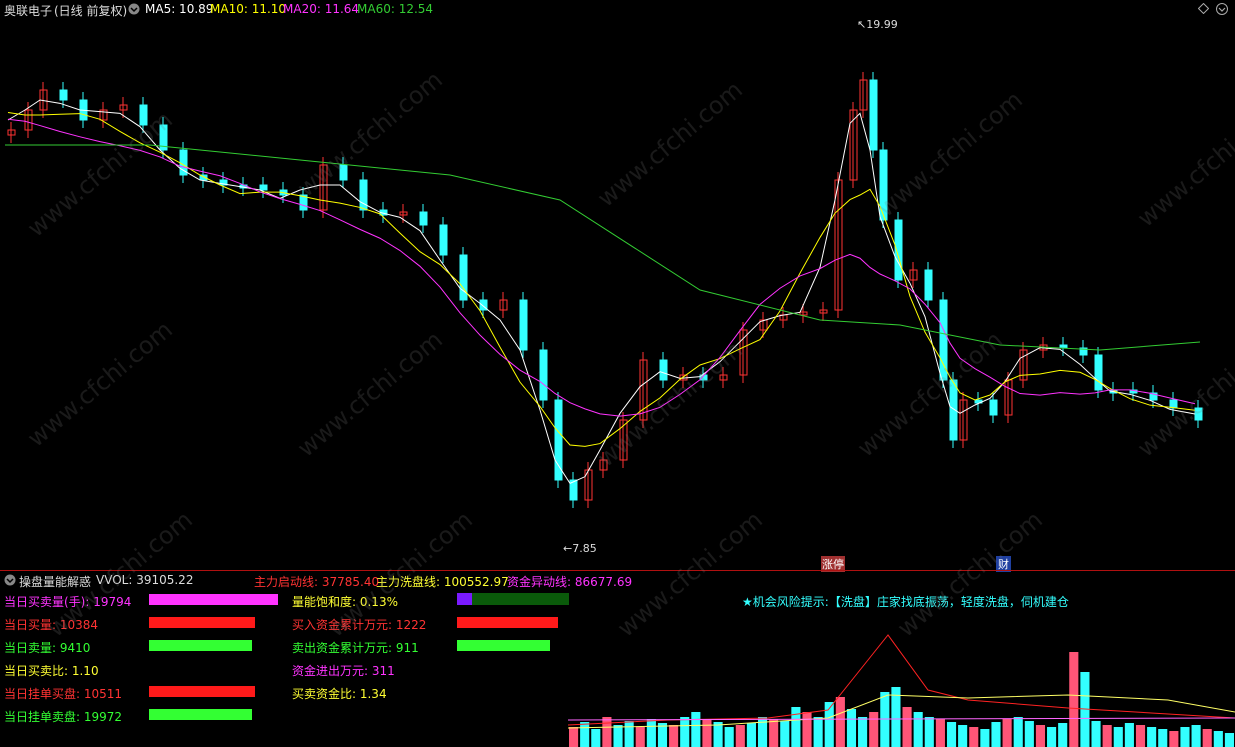  What do you see at coordinates (321, 9) in the screenshot?
I see `ma20-value: MA20: 11.64` at bounding box center [321, 9].